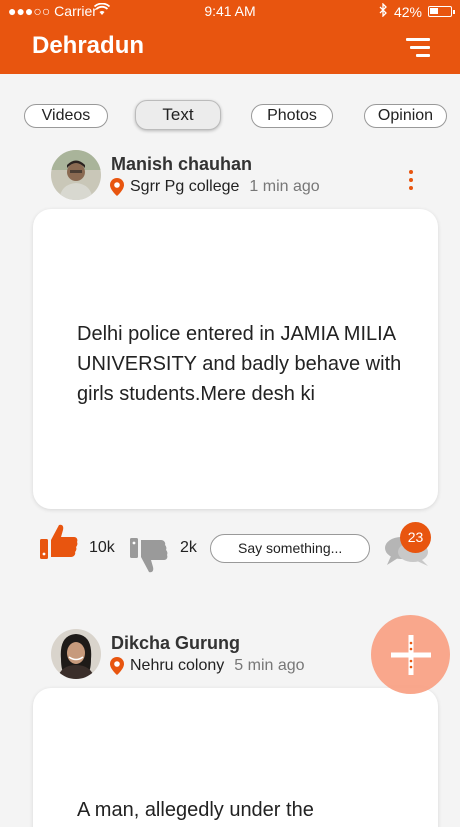 The image size is (460, 827). I want to click on tab-bar: Videos Text Photos Opinion, so click(230, 116).